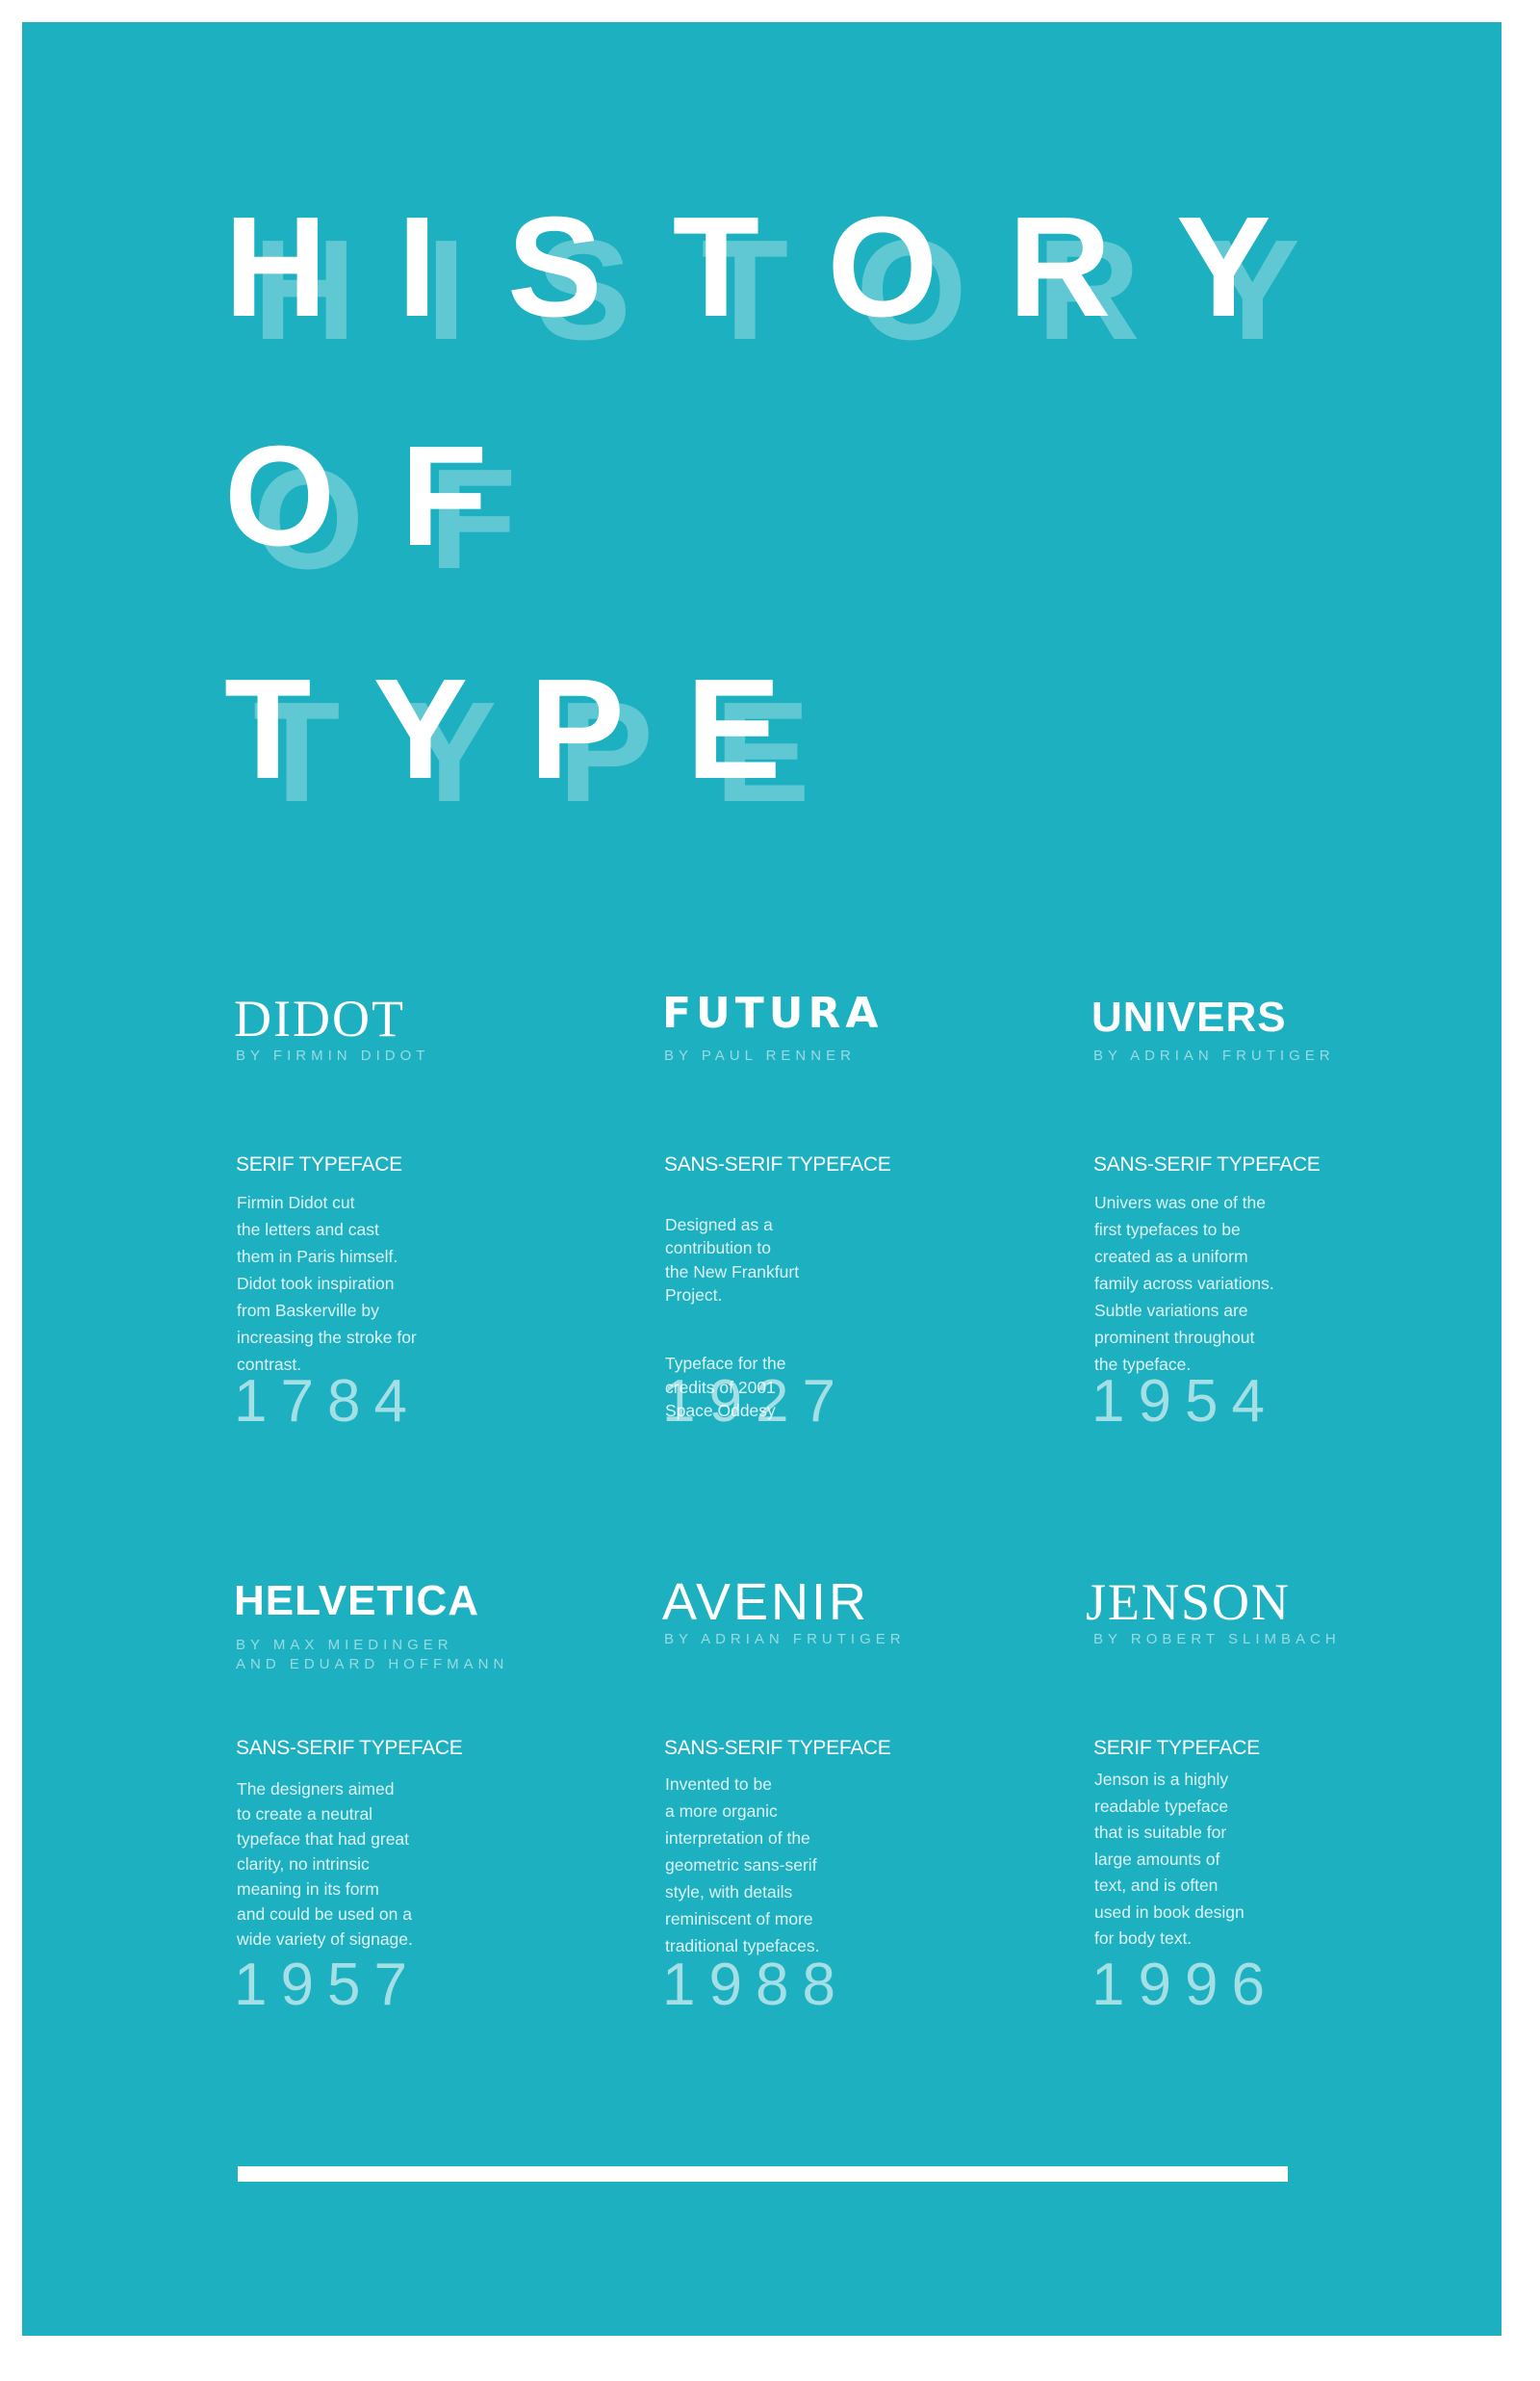 The height and width of the screenshot is (2381, 1540). What do you see at coordinates (319, 1019) in the screenshot?
I see `typeface-name: DIDOT` at bounding box center [319, 1019].